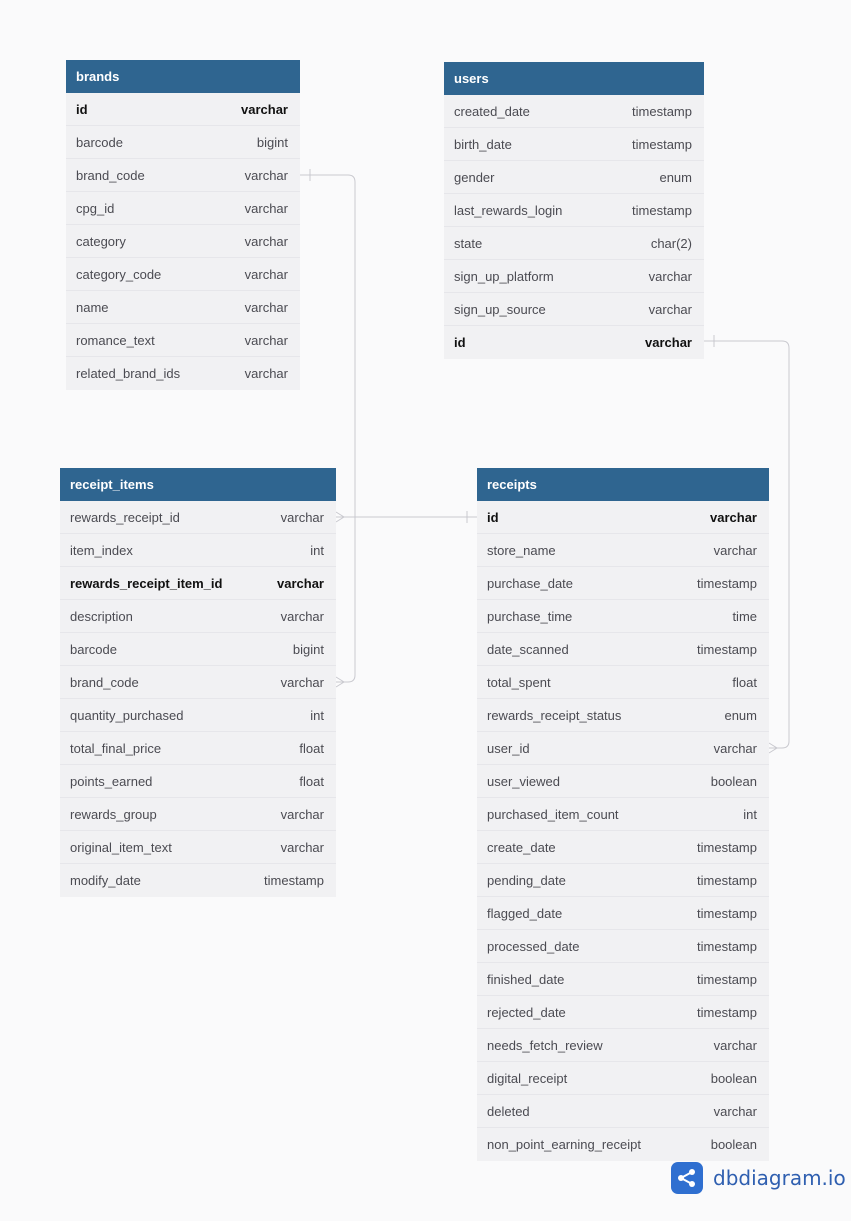 This screenshot has height=1221, width=851. I want to click on field-name: rewards_receipt_status, so click(554, 715).